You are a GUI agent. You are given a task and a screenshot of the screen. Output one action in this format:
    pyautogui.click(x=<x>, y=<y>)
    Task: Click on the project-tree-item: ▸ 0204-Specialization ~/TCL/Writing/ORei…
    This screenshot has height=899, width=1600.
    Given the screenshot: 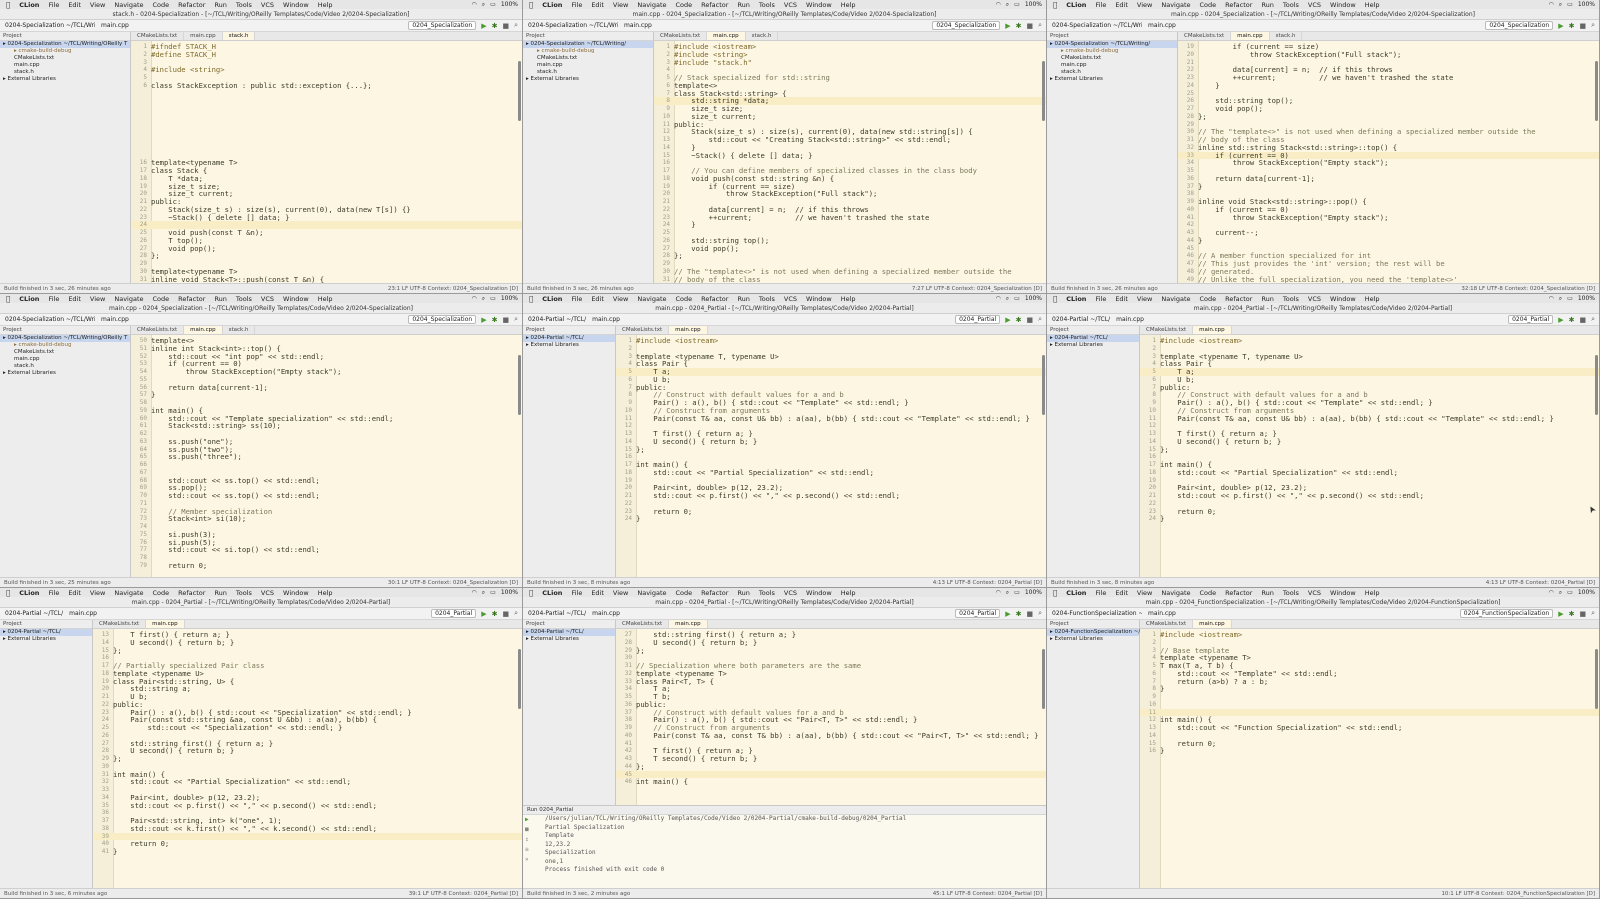 What is the action you would take?
    pyautogui.click(x=65, y=338)
    